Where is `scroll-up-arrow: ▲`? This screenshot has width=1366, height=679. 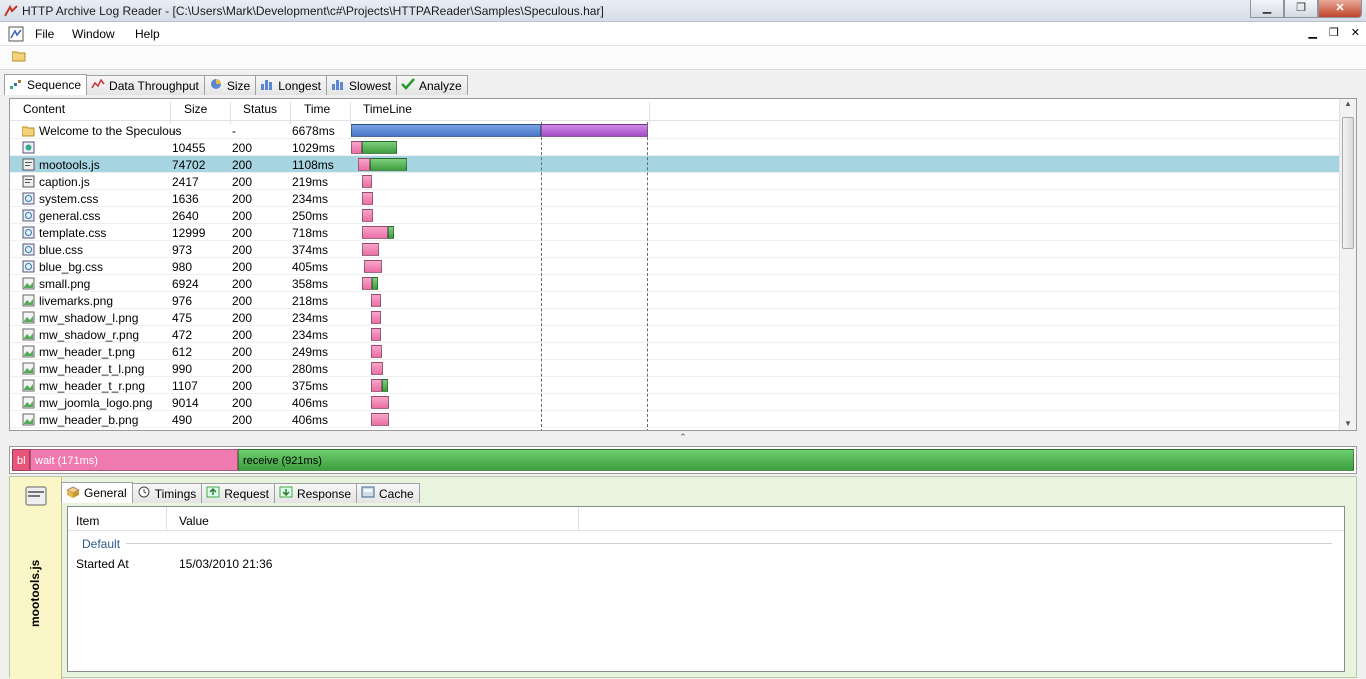
scroll-up-arrow: ▲ is located at coordinates (1348, 103).